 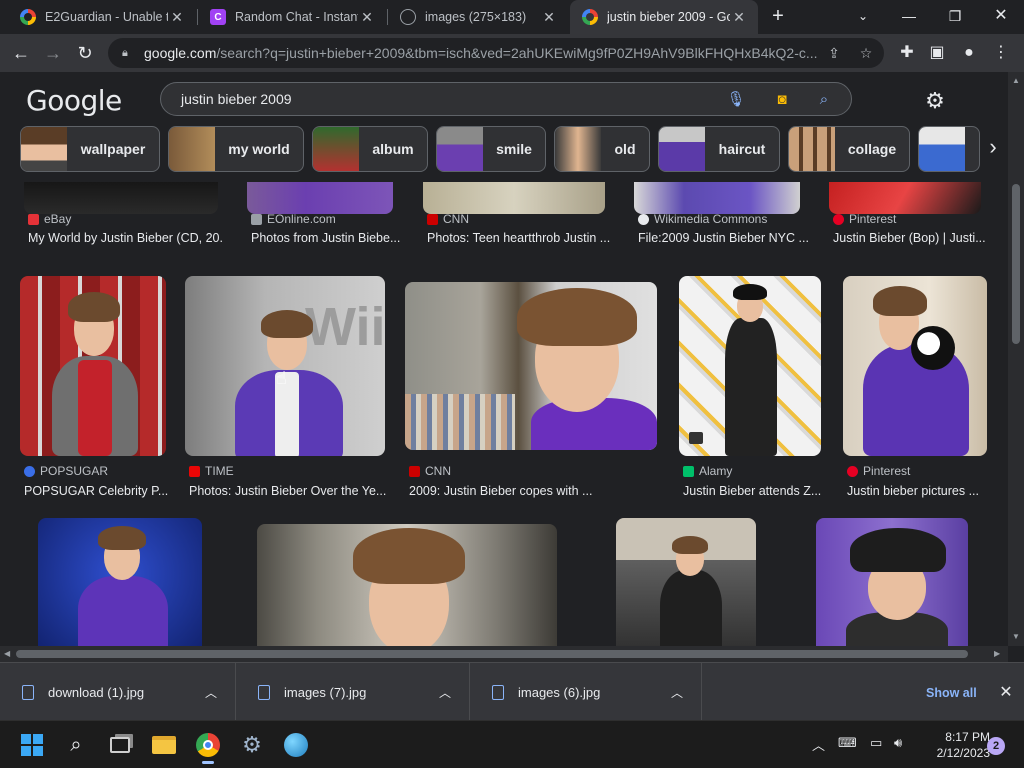 What do you see at coordinates (702, 219) in the screenshot?
I see `result-source: Wikimedia Commons` at bounding box center [702, 219].